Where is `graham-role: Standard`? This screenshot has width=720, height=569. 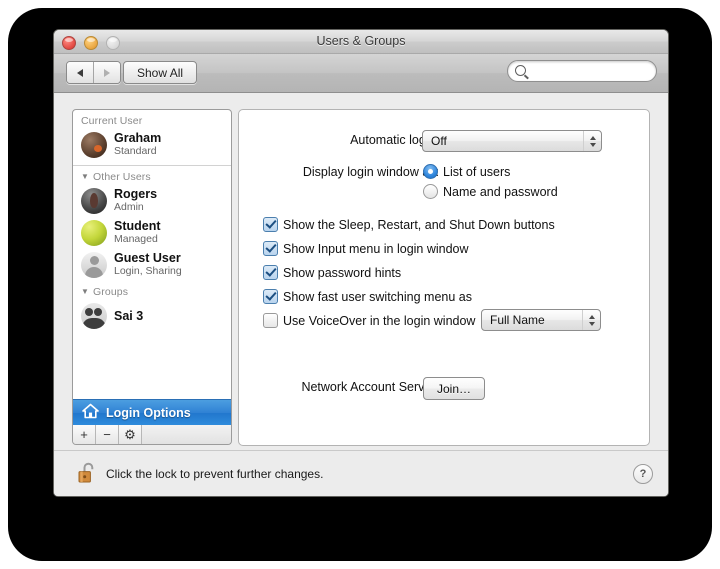
graham-role: Standard is located at coordinates (135, 151).